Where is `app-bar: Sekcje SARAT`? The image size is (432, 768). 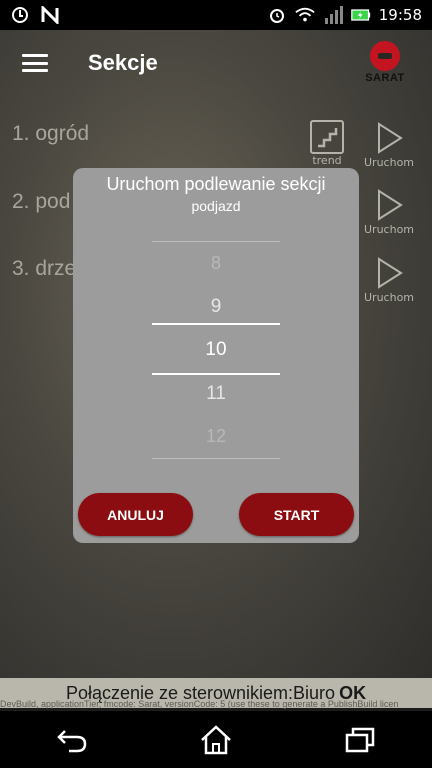
app-bar: Sekcje SARAT is located at coordinates (216, 63).